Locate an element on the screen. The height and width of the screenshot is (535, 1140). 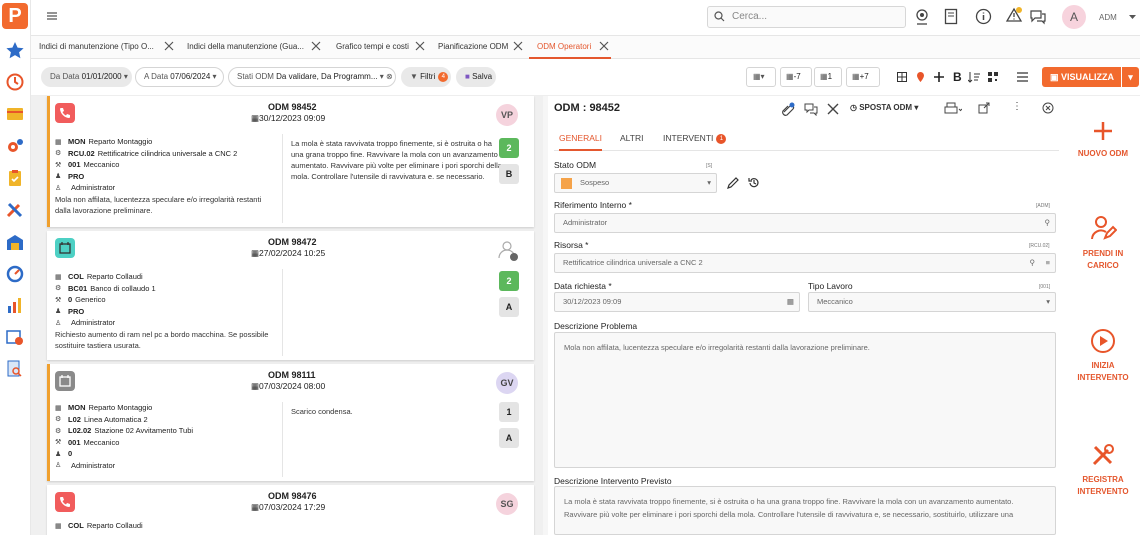
calendar-picker-button: ▦▾ is located at coordinates (761, 77).